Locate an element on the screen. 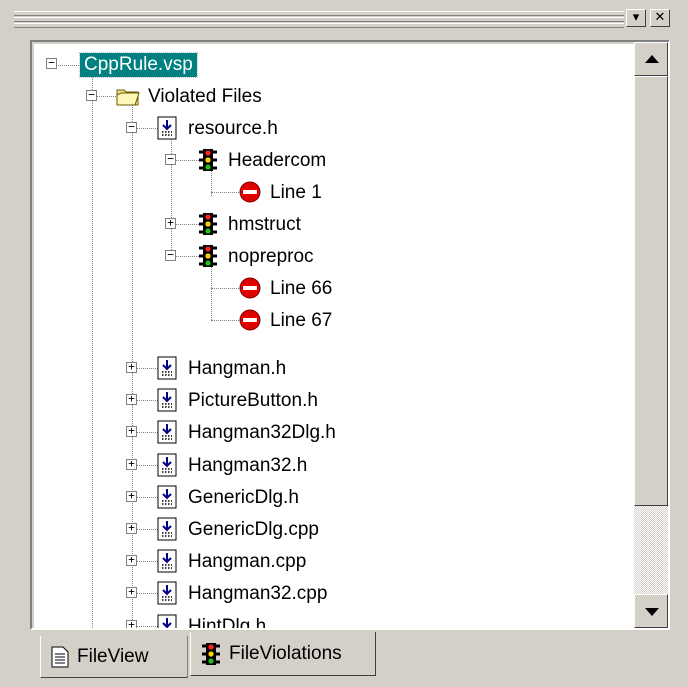 Image resolution: width=688 pixels, height=687 pixels. tree-root-item: CppRule.vsp is located at coordinates (138, 65).